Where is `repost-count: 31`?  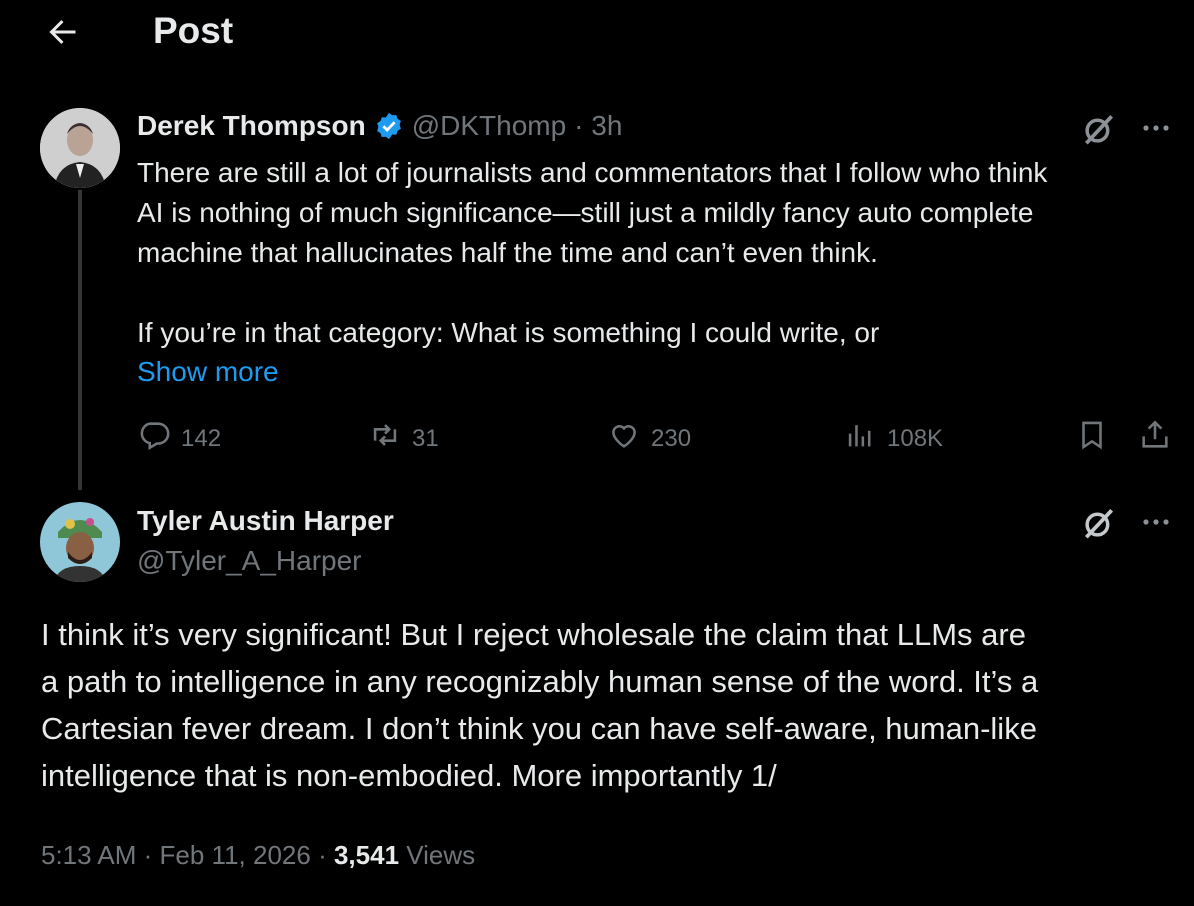
repost-count: 31 is located at coordinates (425, 438).